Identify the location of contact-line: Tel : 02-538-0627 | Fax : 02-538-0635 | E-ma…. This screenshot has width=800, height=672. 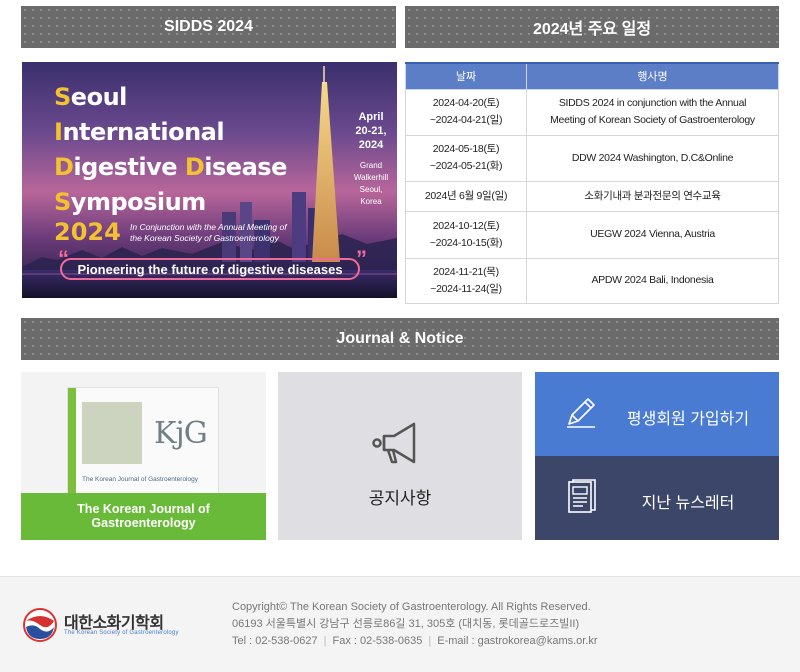
(415, 641).